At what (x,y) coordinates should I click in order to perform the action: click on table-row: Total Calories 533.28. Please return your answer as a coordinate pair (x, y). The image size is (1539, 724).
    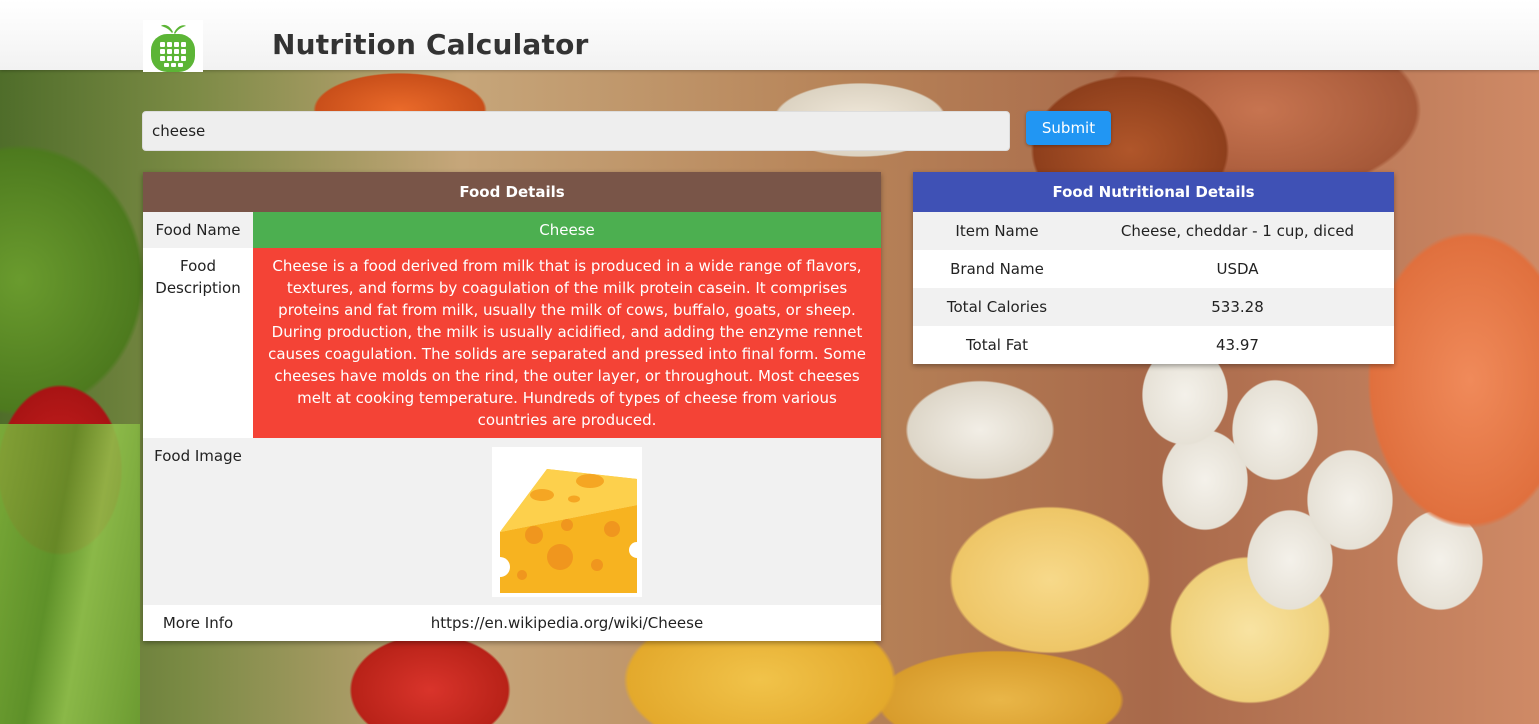
    Looking at the image, I should click on (1153, 307).